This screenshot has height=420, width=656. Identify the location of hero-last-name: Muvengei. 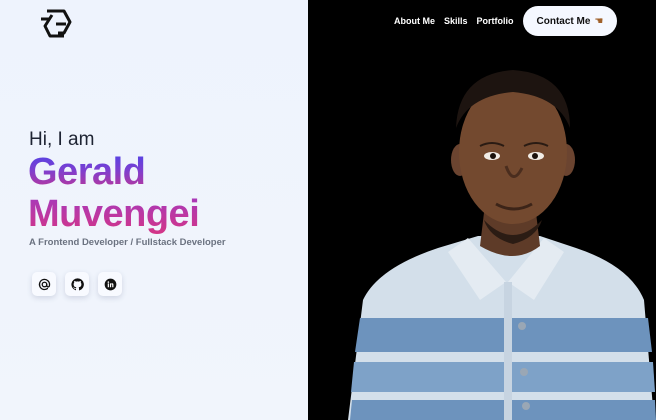
(114, 214).